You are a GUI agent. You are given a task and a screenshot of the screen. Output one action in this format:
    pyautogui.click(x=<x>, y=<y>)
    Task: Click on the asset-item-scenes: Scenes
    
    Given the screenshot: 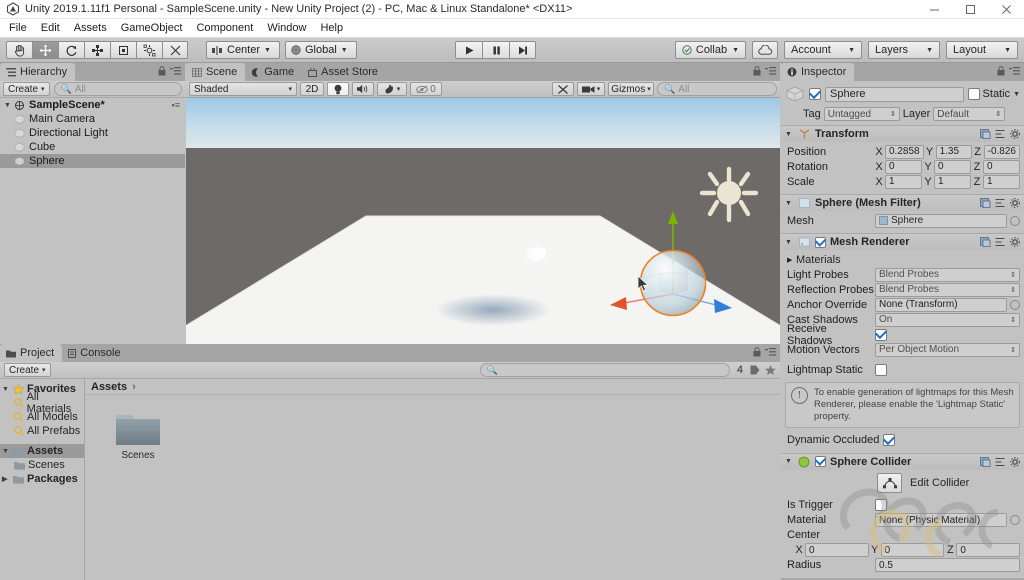 What is the action you would take?
    pyautogui.click(x=138, y=435)
    